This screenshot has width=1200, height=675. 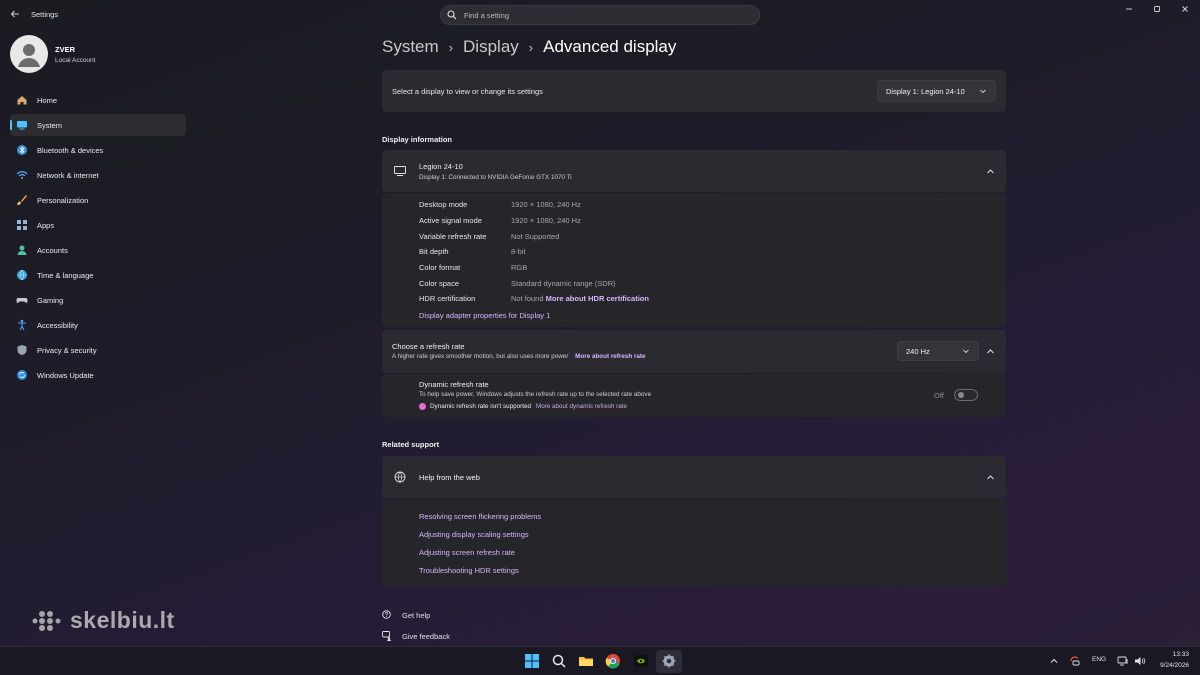 I want to click on profile-name: ZVER, so click(x=65, y=49).